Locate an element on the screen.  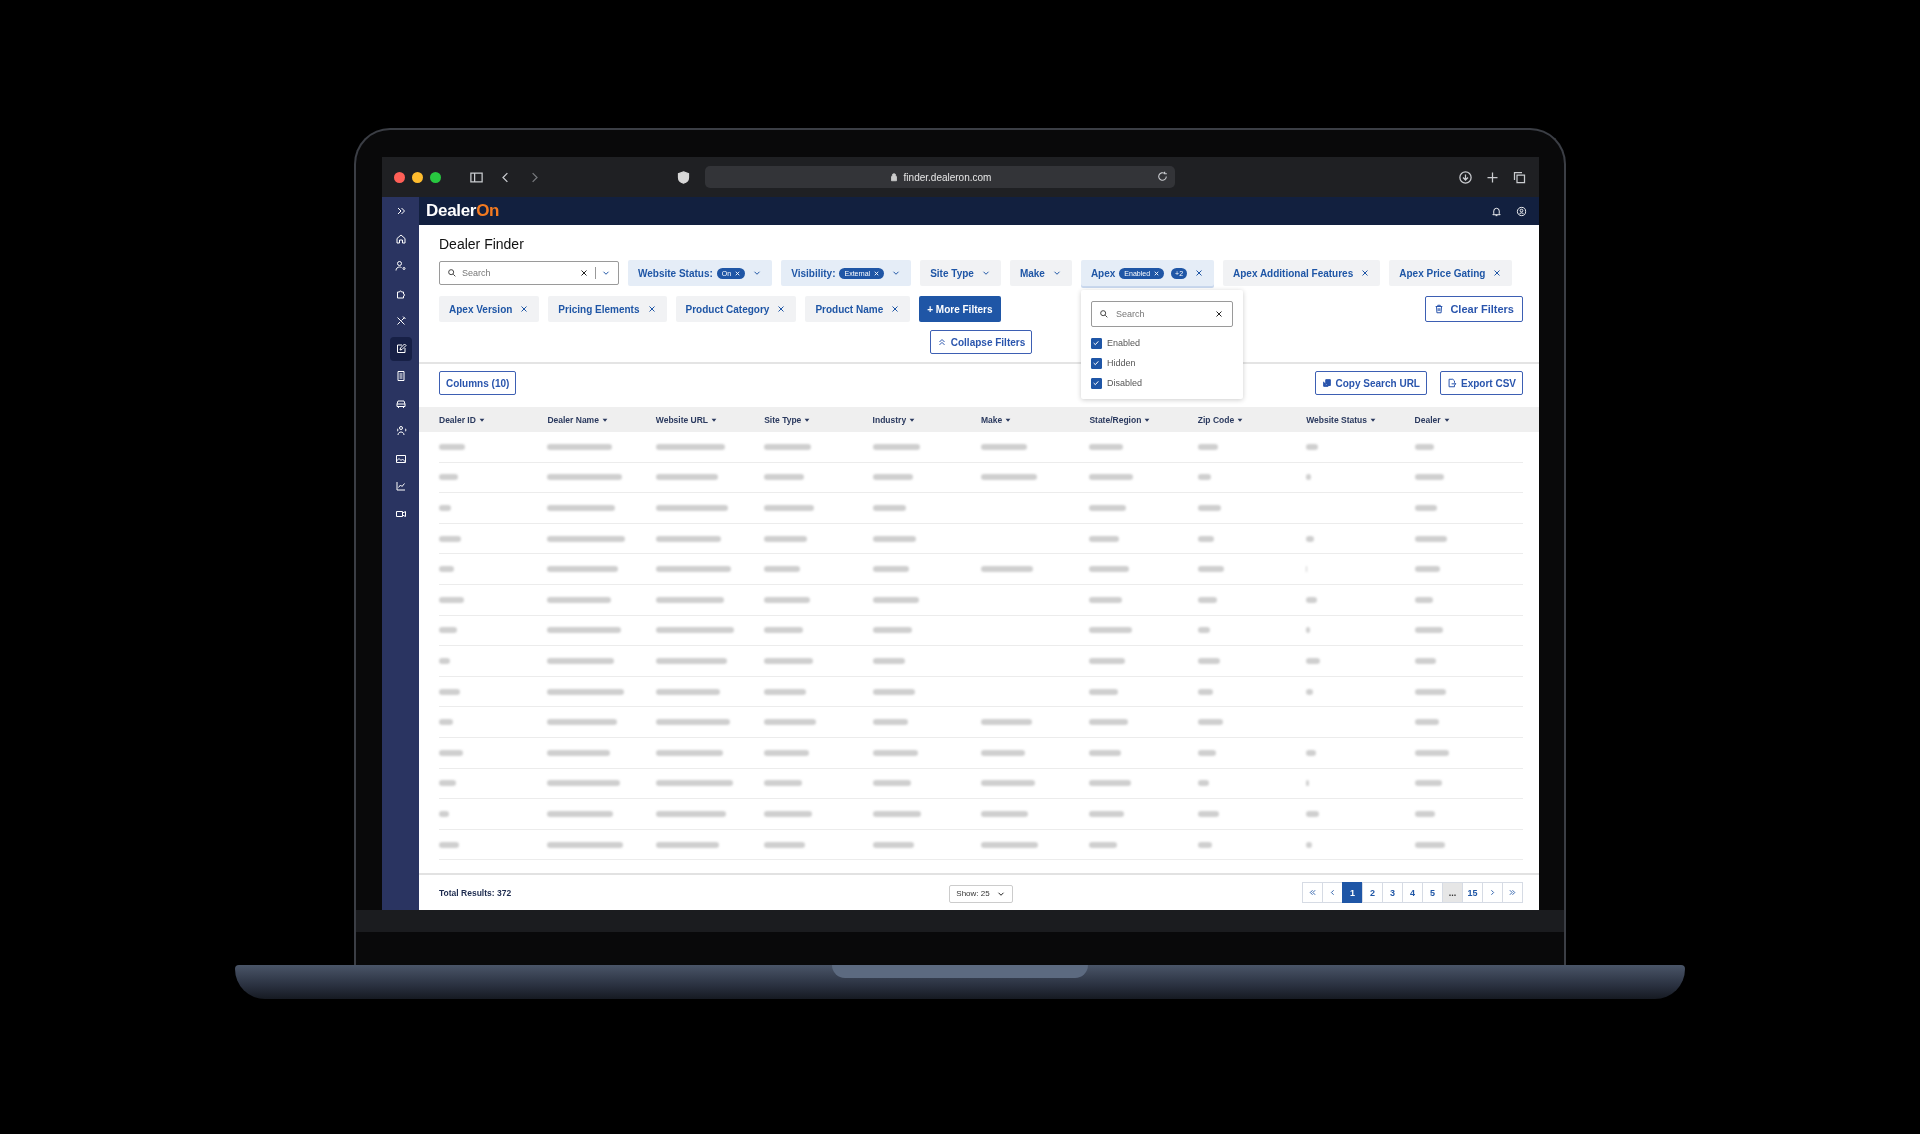
filter-chip: Apex Additional Features is located at coordinates (1302, 273).